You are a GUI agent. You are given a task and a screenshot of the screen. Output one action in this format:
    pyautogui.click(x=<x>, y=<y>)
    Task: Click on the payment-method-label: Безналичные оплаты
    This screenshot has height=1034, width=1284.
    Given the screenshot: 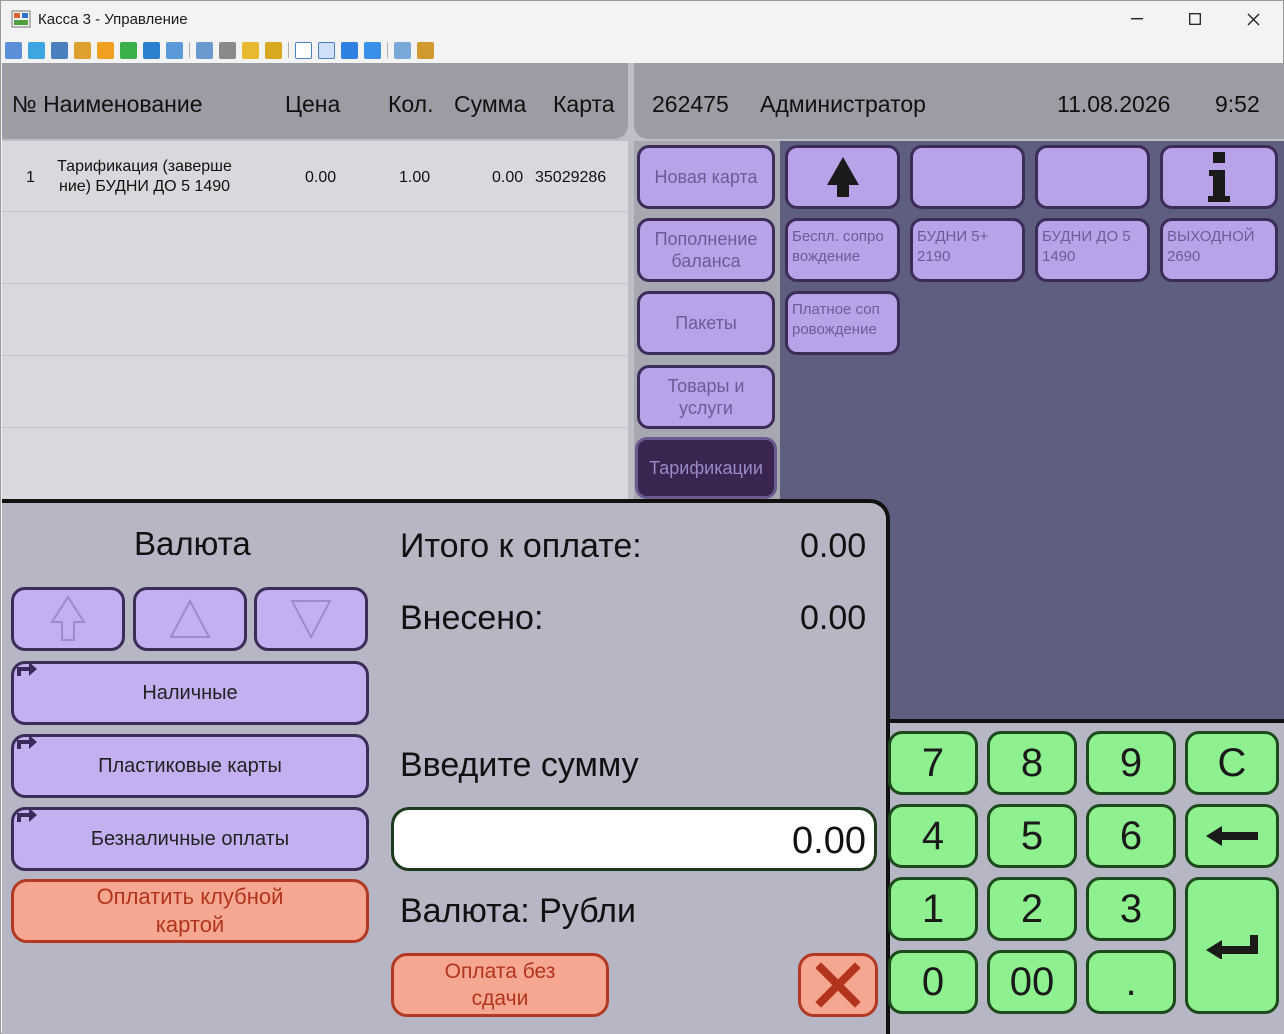 What is the action you would take?
    pyautogui.click(x=190, y=838)
    